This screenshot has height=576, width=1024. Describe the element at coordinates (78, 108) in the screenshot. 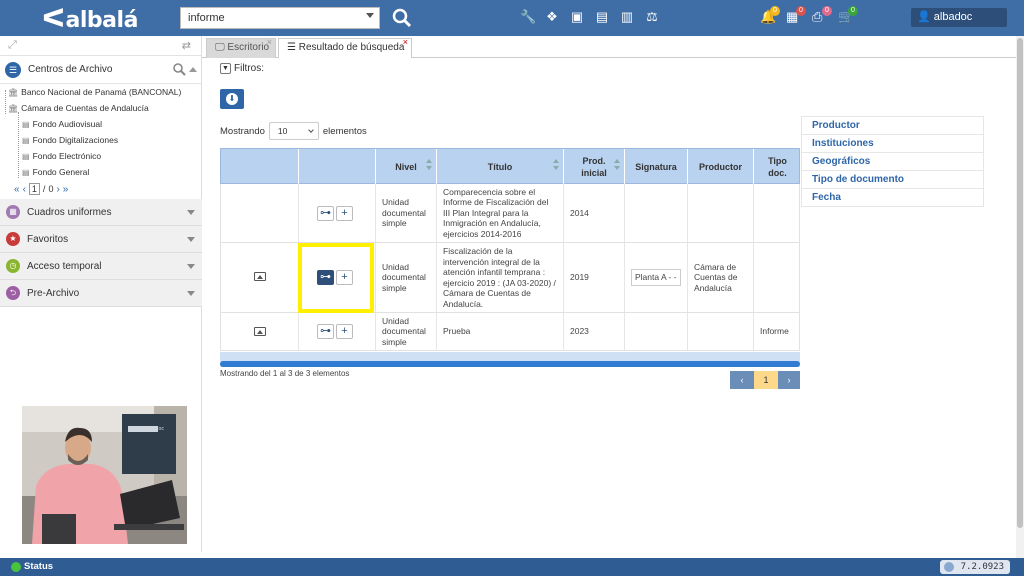

I see `tree-node: 🏛 Cámara de Cuentas de Andalucía` at that location.